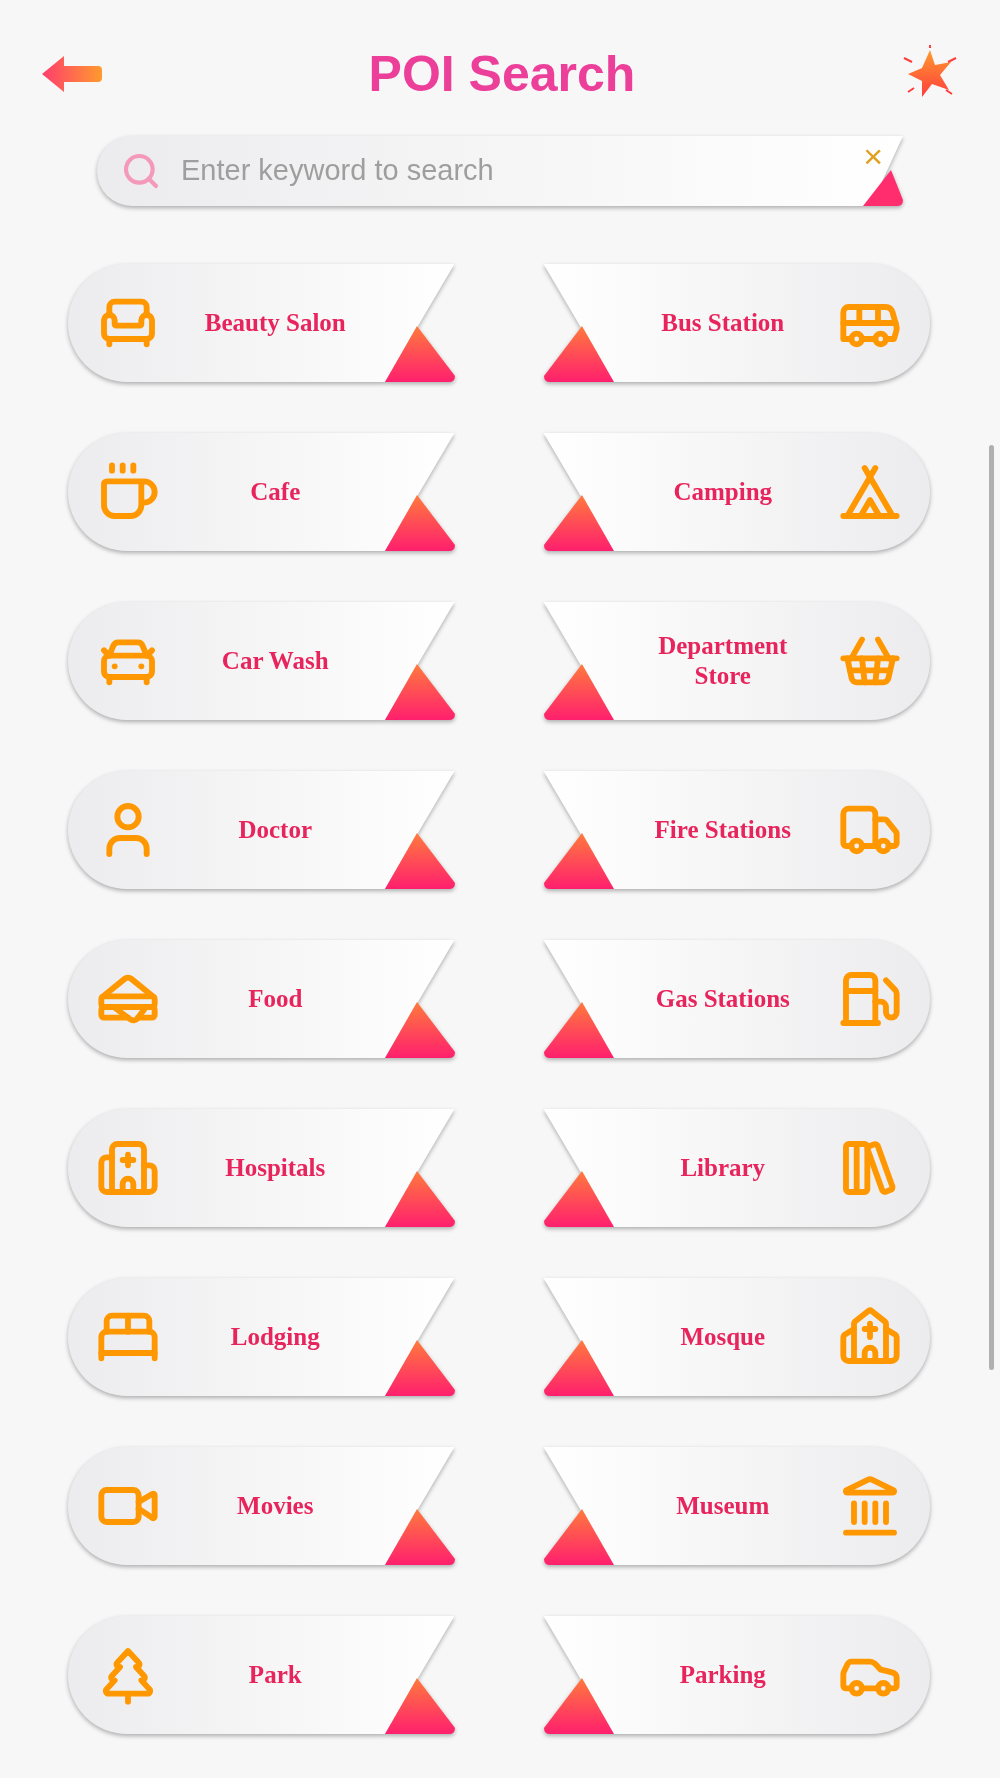  Describe the element at coordinates (461, 171) in the screenshot. I see `search-input: Enter keyword to search` at that location.